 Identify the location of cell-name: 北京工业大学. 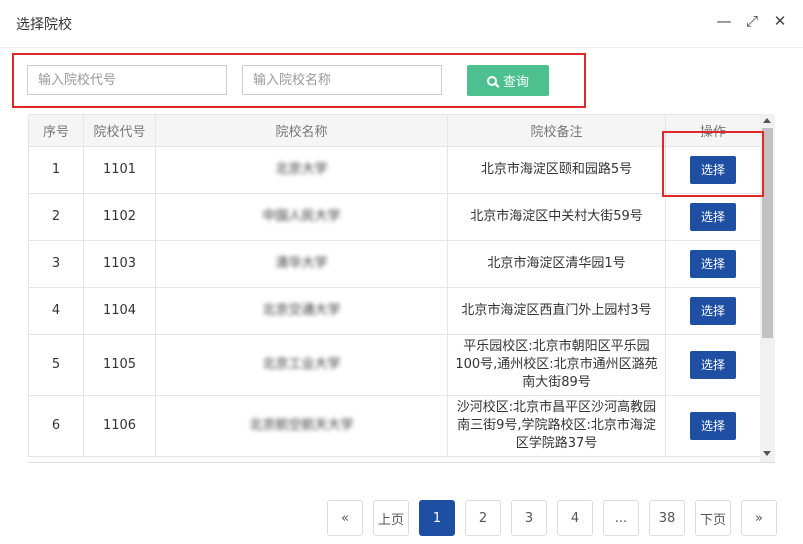
(301, 365).